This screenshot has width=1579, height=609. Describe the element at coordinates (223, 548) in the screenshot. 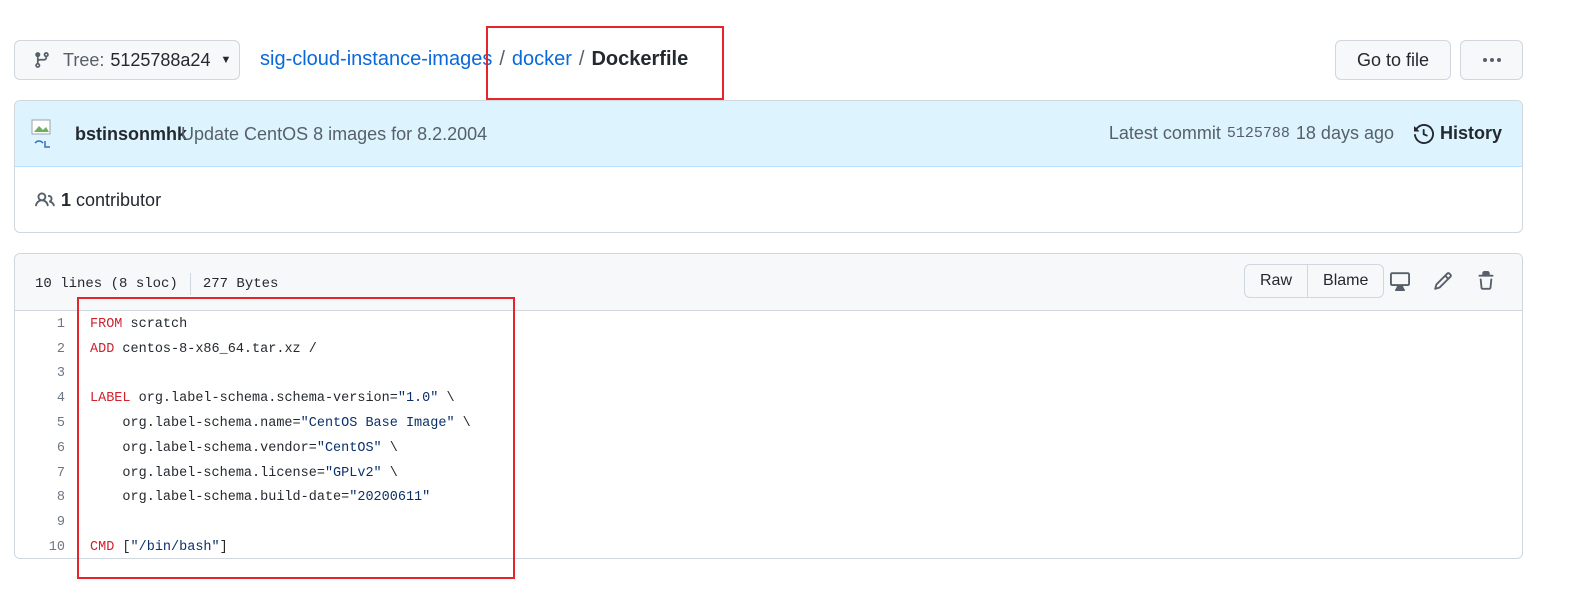

I see `code-plain-tail: ]` at that location.